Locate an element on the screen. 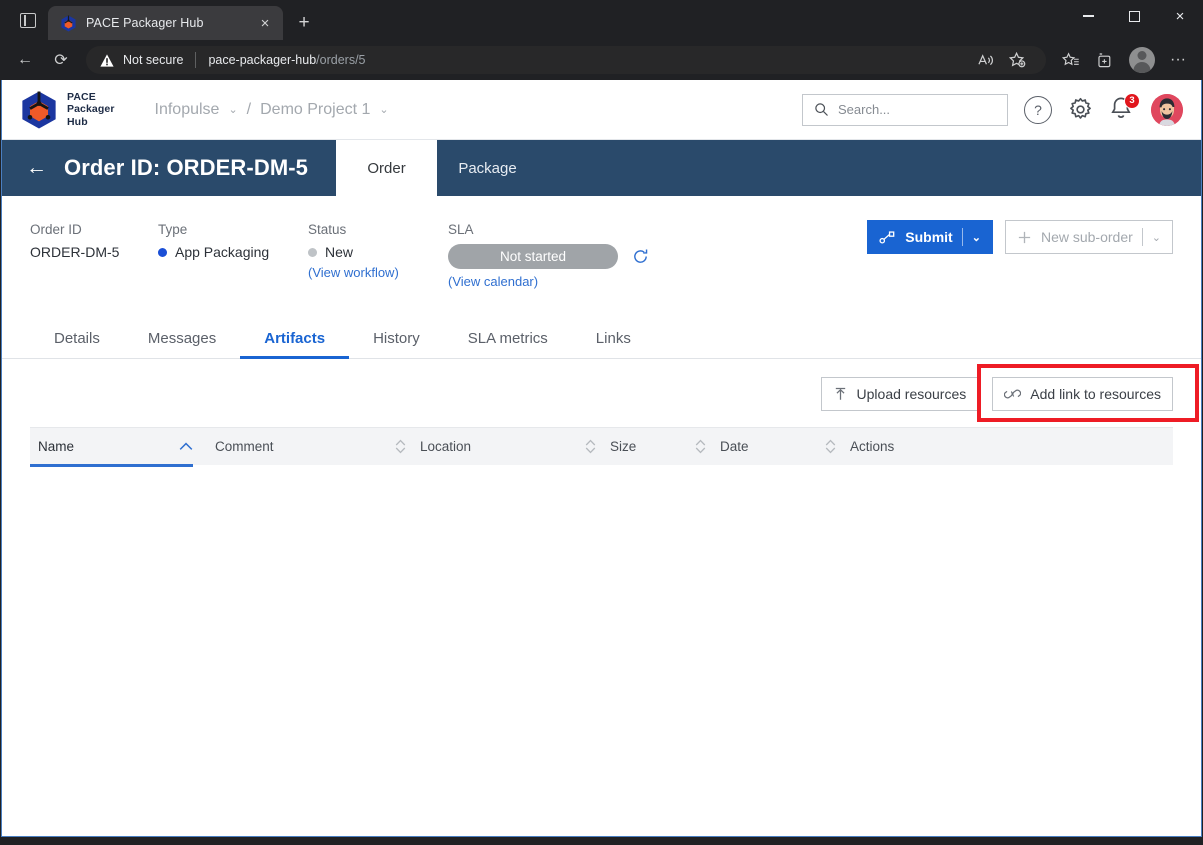  upload-resources-button: Upload resources is located at coordinates (899, 394).